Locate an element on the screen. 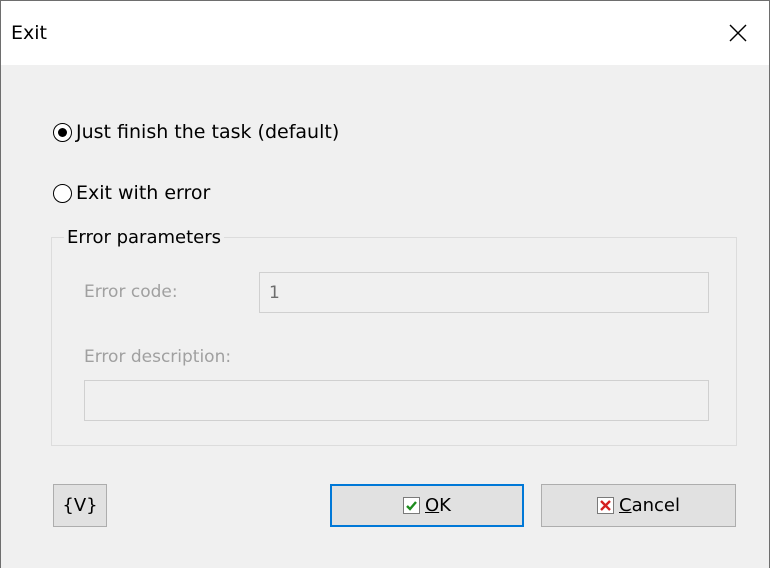 Image resolution: width=770 pixels, height=569 pixels. cancel-button: Cancel is located at coordinates (638, 505).